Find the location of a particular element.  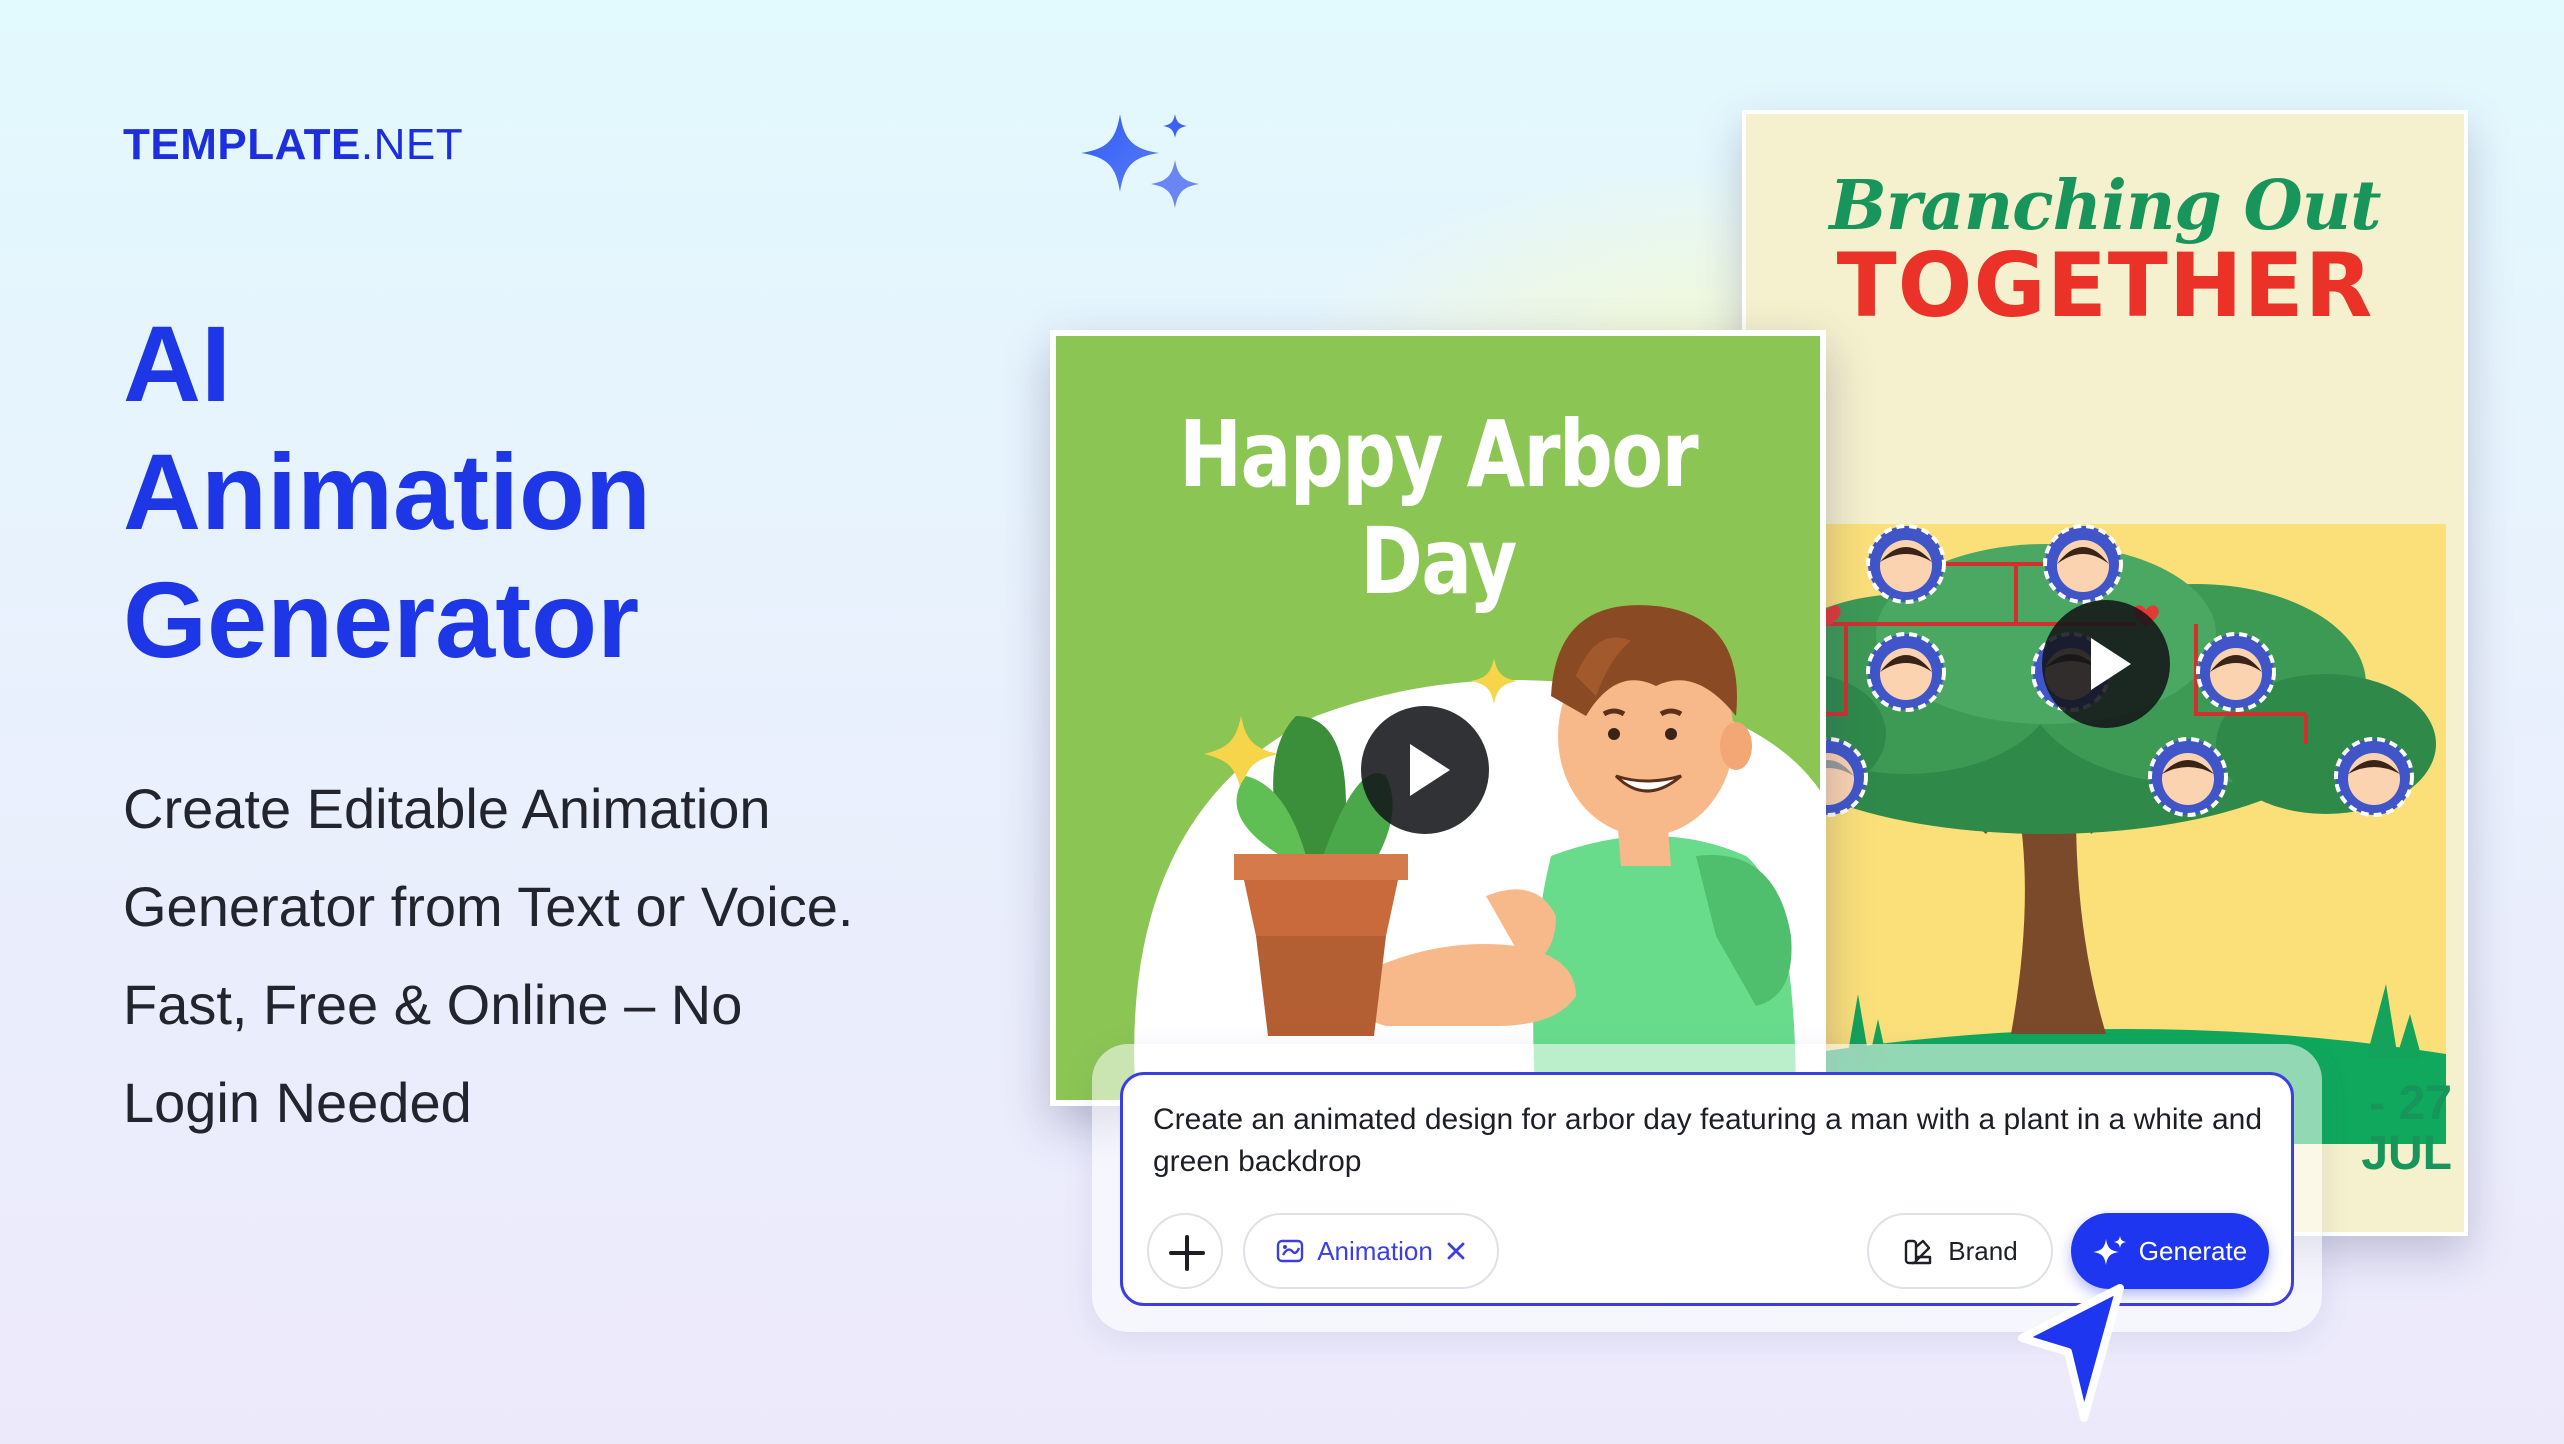

close-icon is located at coordinates (1456, 1251).